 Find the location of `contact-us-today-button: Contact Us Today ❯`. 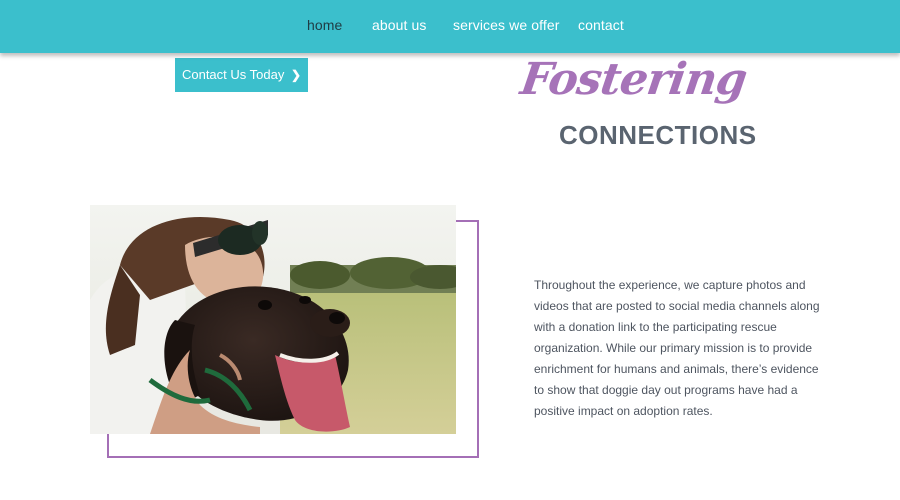

contact-us-today-button: Contact Us Today ❯ is located at coordinates (241, 75).